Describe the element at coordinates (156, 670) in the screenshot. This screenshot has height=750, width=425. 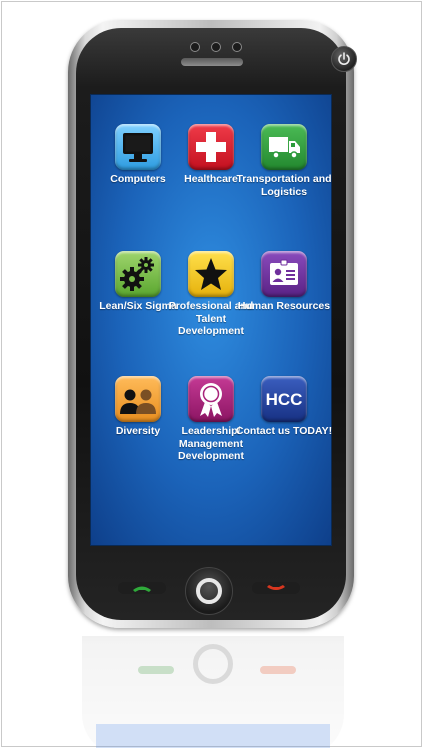
I see `reflection-green-button` at that location.